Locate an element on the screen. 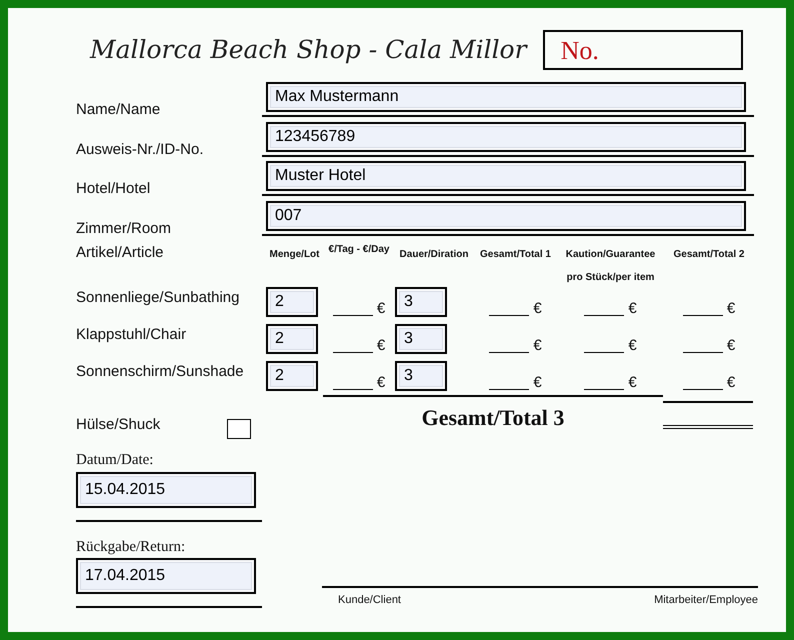 The height and width of the screenshot is (640, 794). column-heading: Gesamt/Total 1 is located at coordinates (515, 255).